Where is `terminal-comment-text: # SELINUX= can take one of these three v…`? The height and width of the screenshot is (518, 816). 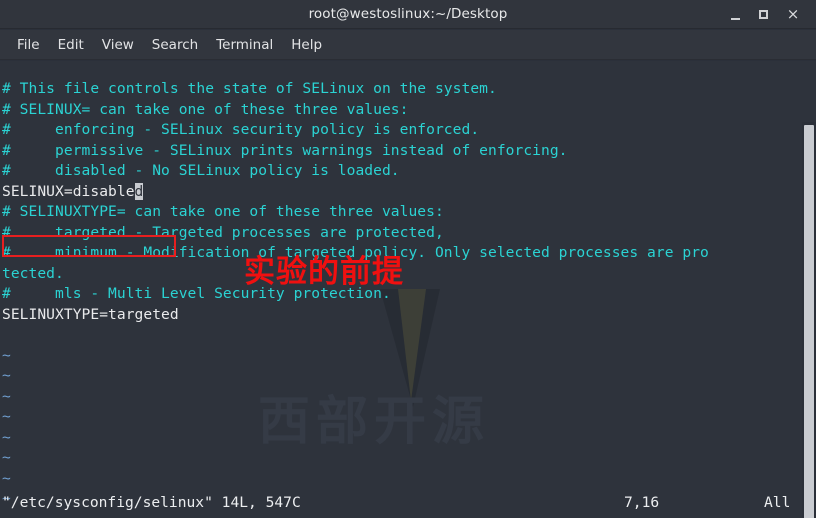 terminal-comment-text: # SELINUX= can take one of these three v… is located at coordinates (205, 109).